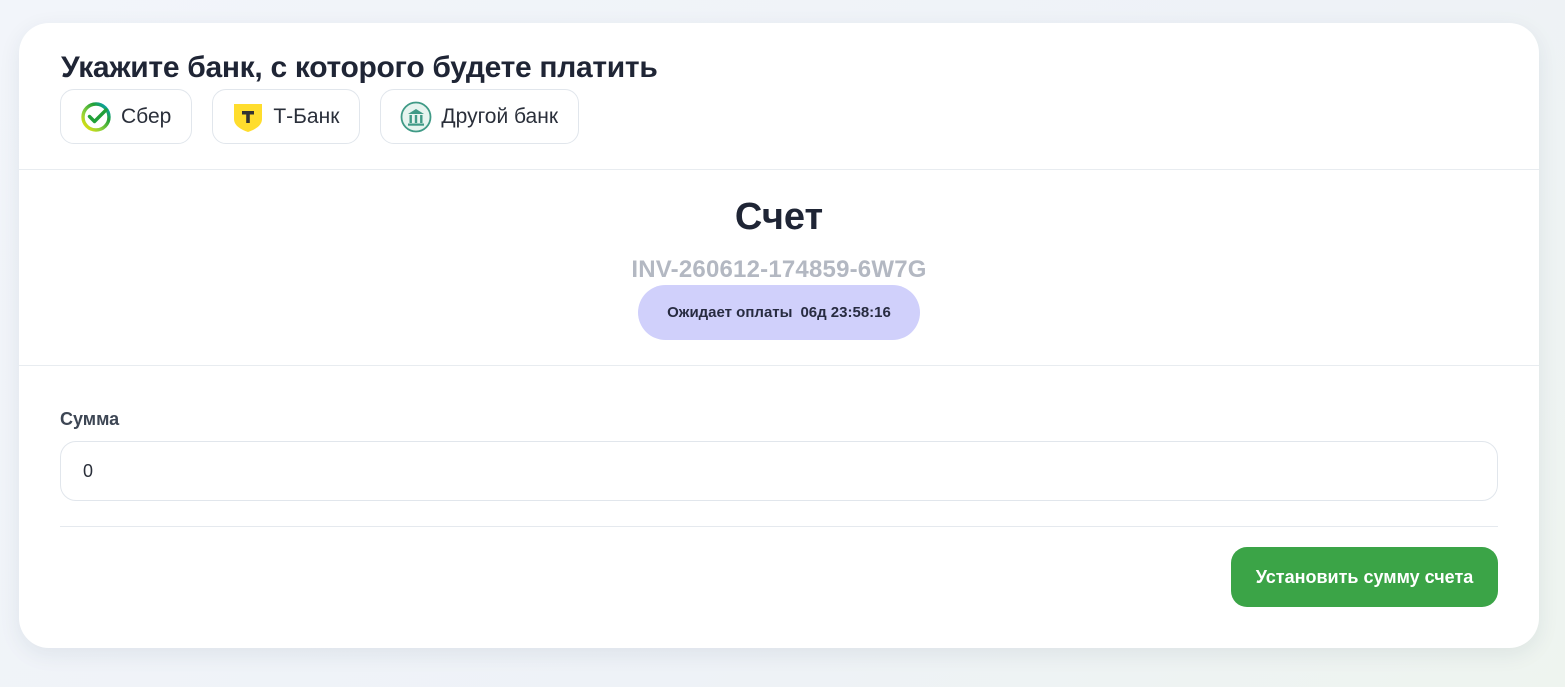 The height and width of the screenshot is (687, 1565). I want to click on status-label: Ожидает оплаты, so click(730, 312).